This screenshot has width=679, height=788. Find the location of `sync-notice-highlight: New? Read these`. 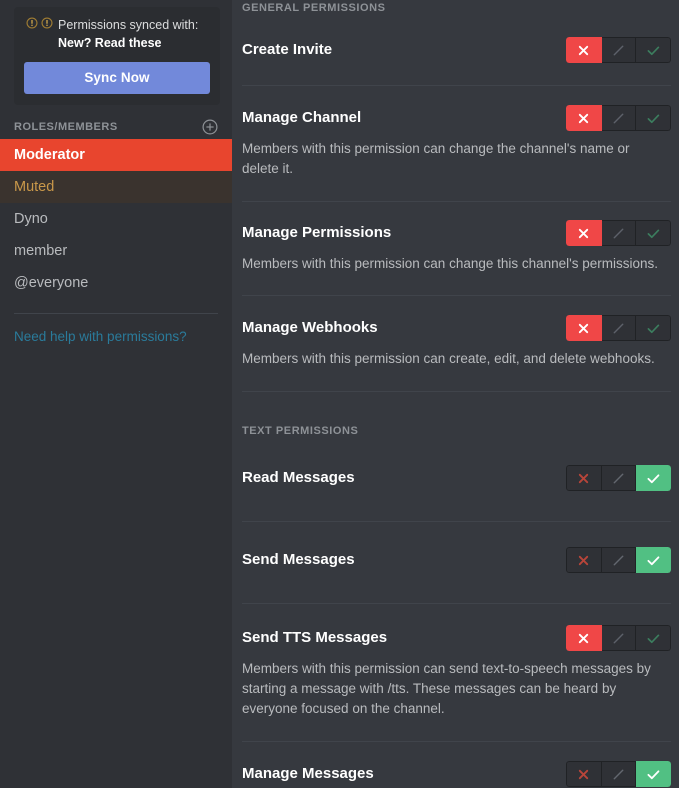

sync-notice-highlight: New? Read these is located at coordinates (110, 43).